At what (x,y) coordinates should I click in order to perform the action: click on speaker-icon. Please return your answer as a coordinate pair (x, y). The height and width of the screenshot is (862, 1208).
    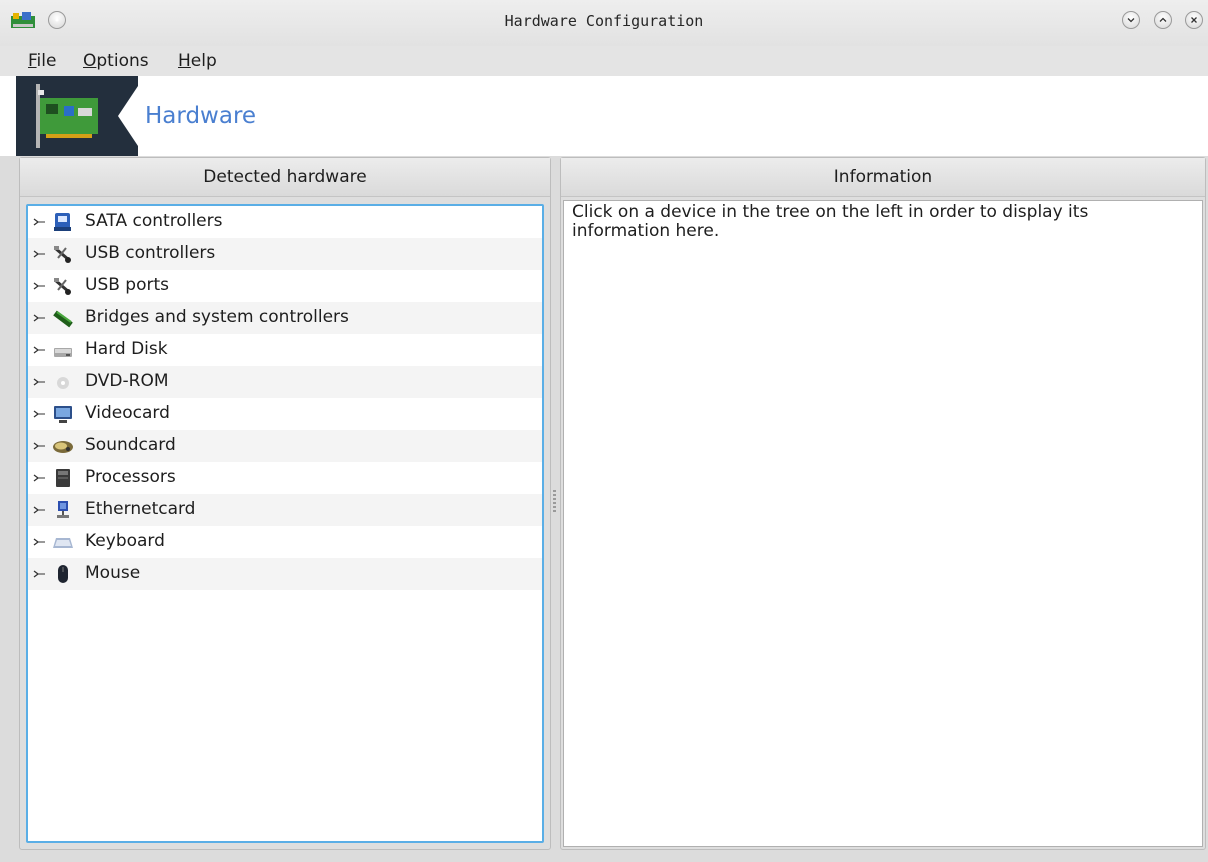
    Looking at the image, I should click on (63, 447).